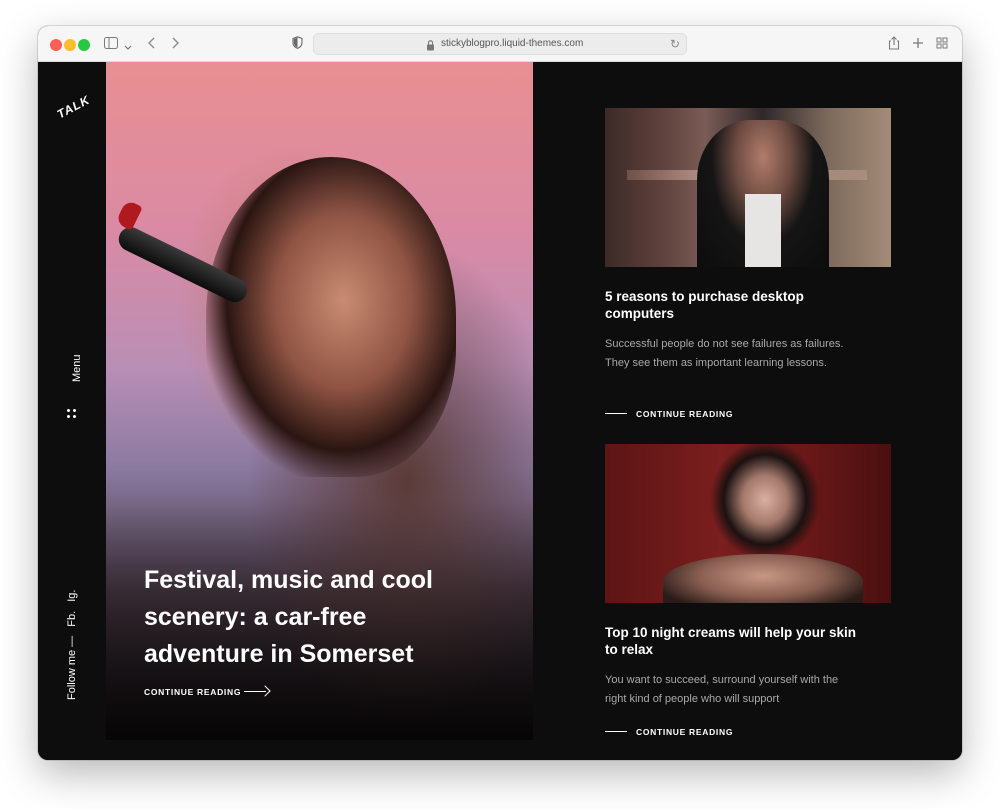 Image resolution: width=1000 pixels, height=810 pixels. Describe the element at coordinates (918, 44) in the screenshot. I see `plus-icon` at that location.